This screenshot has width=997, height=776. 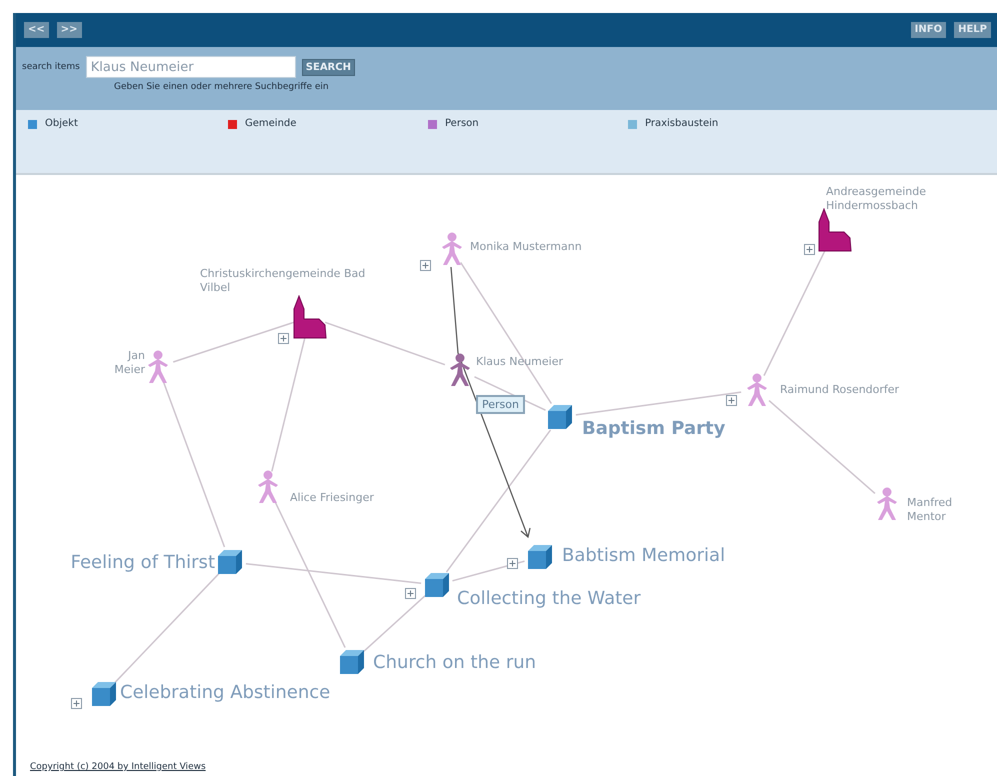 I want to click on node-label: Church on the run, so click(x=455, y=663).